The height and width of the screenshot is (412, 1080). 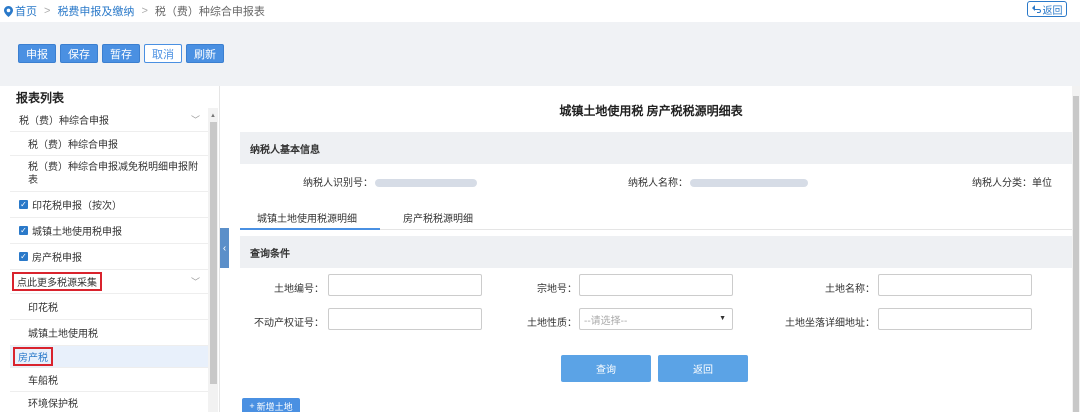 I want to click on breadcrumb-home: 首页, so click(x=20, y=11).